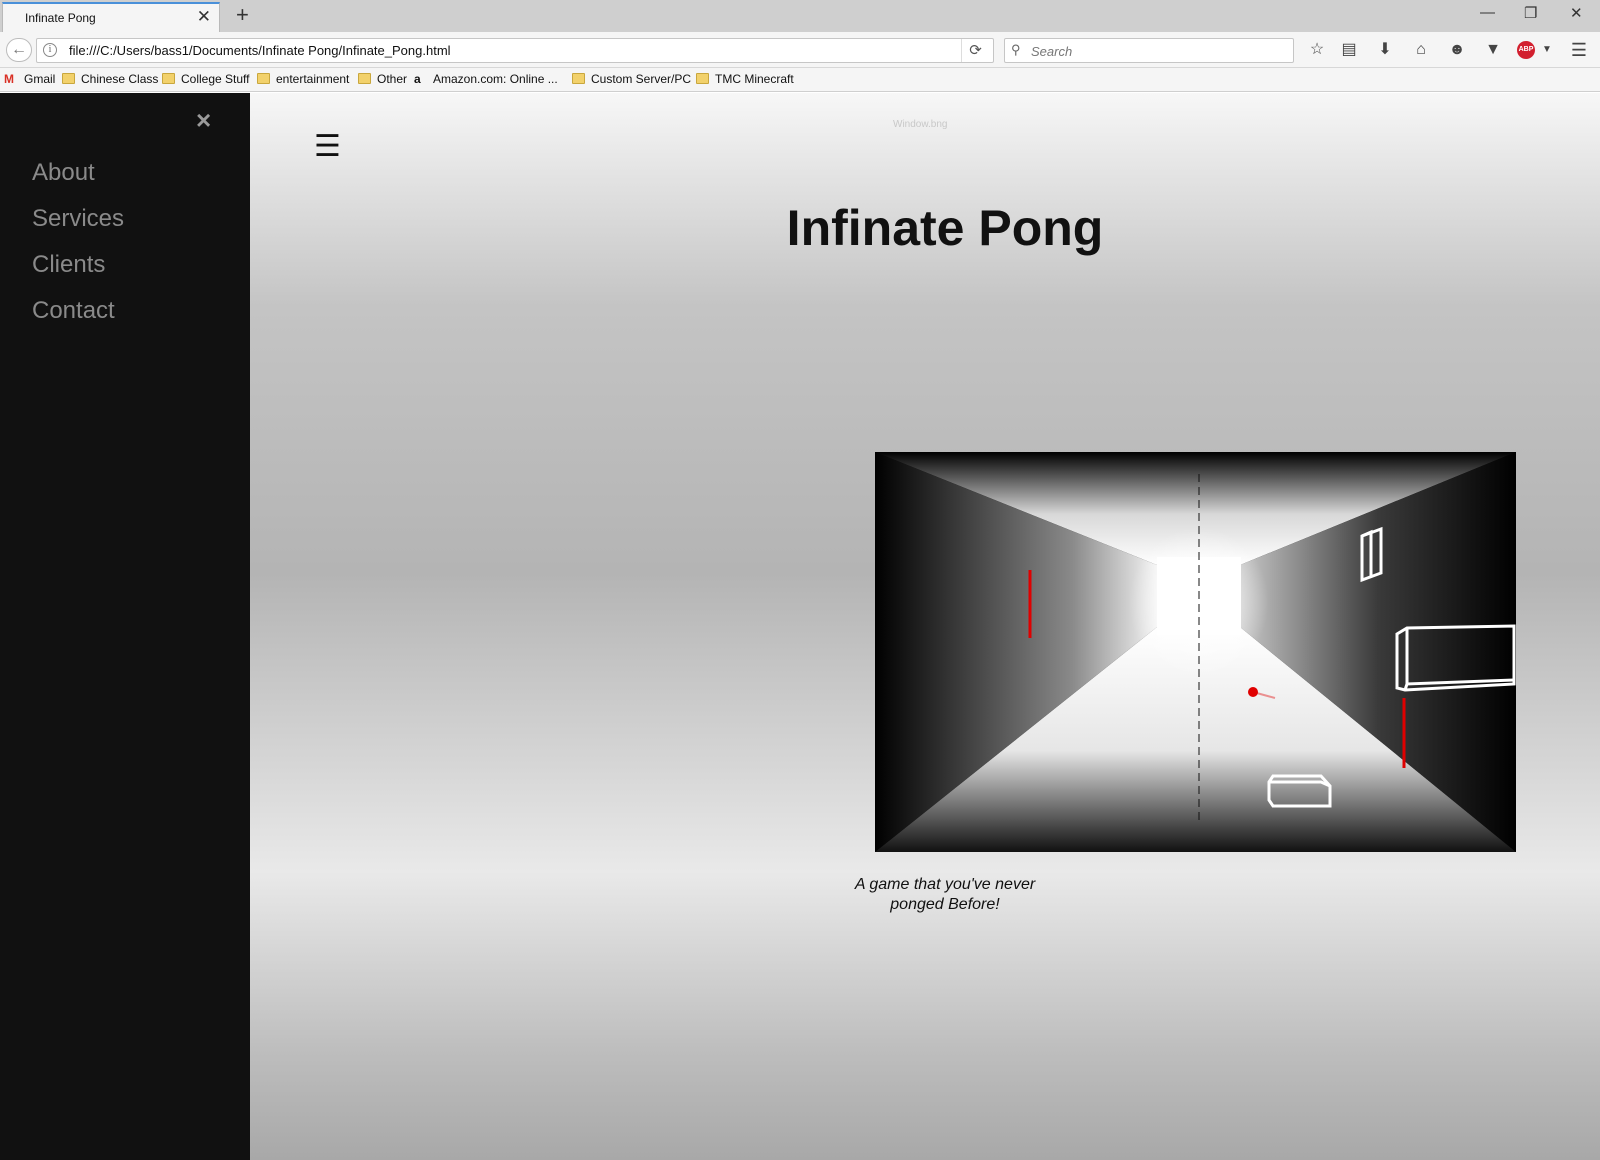  What do you see at coordinates (925, 895) in the screenshot?
I see `game-caption: A game that you've never ponged Before!` at bounding box center [925, 895].